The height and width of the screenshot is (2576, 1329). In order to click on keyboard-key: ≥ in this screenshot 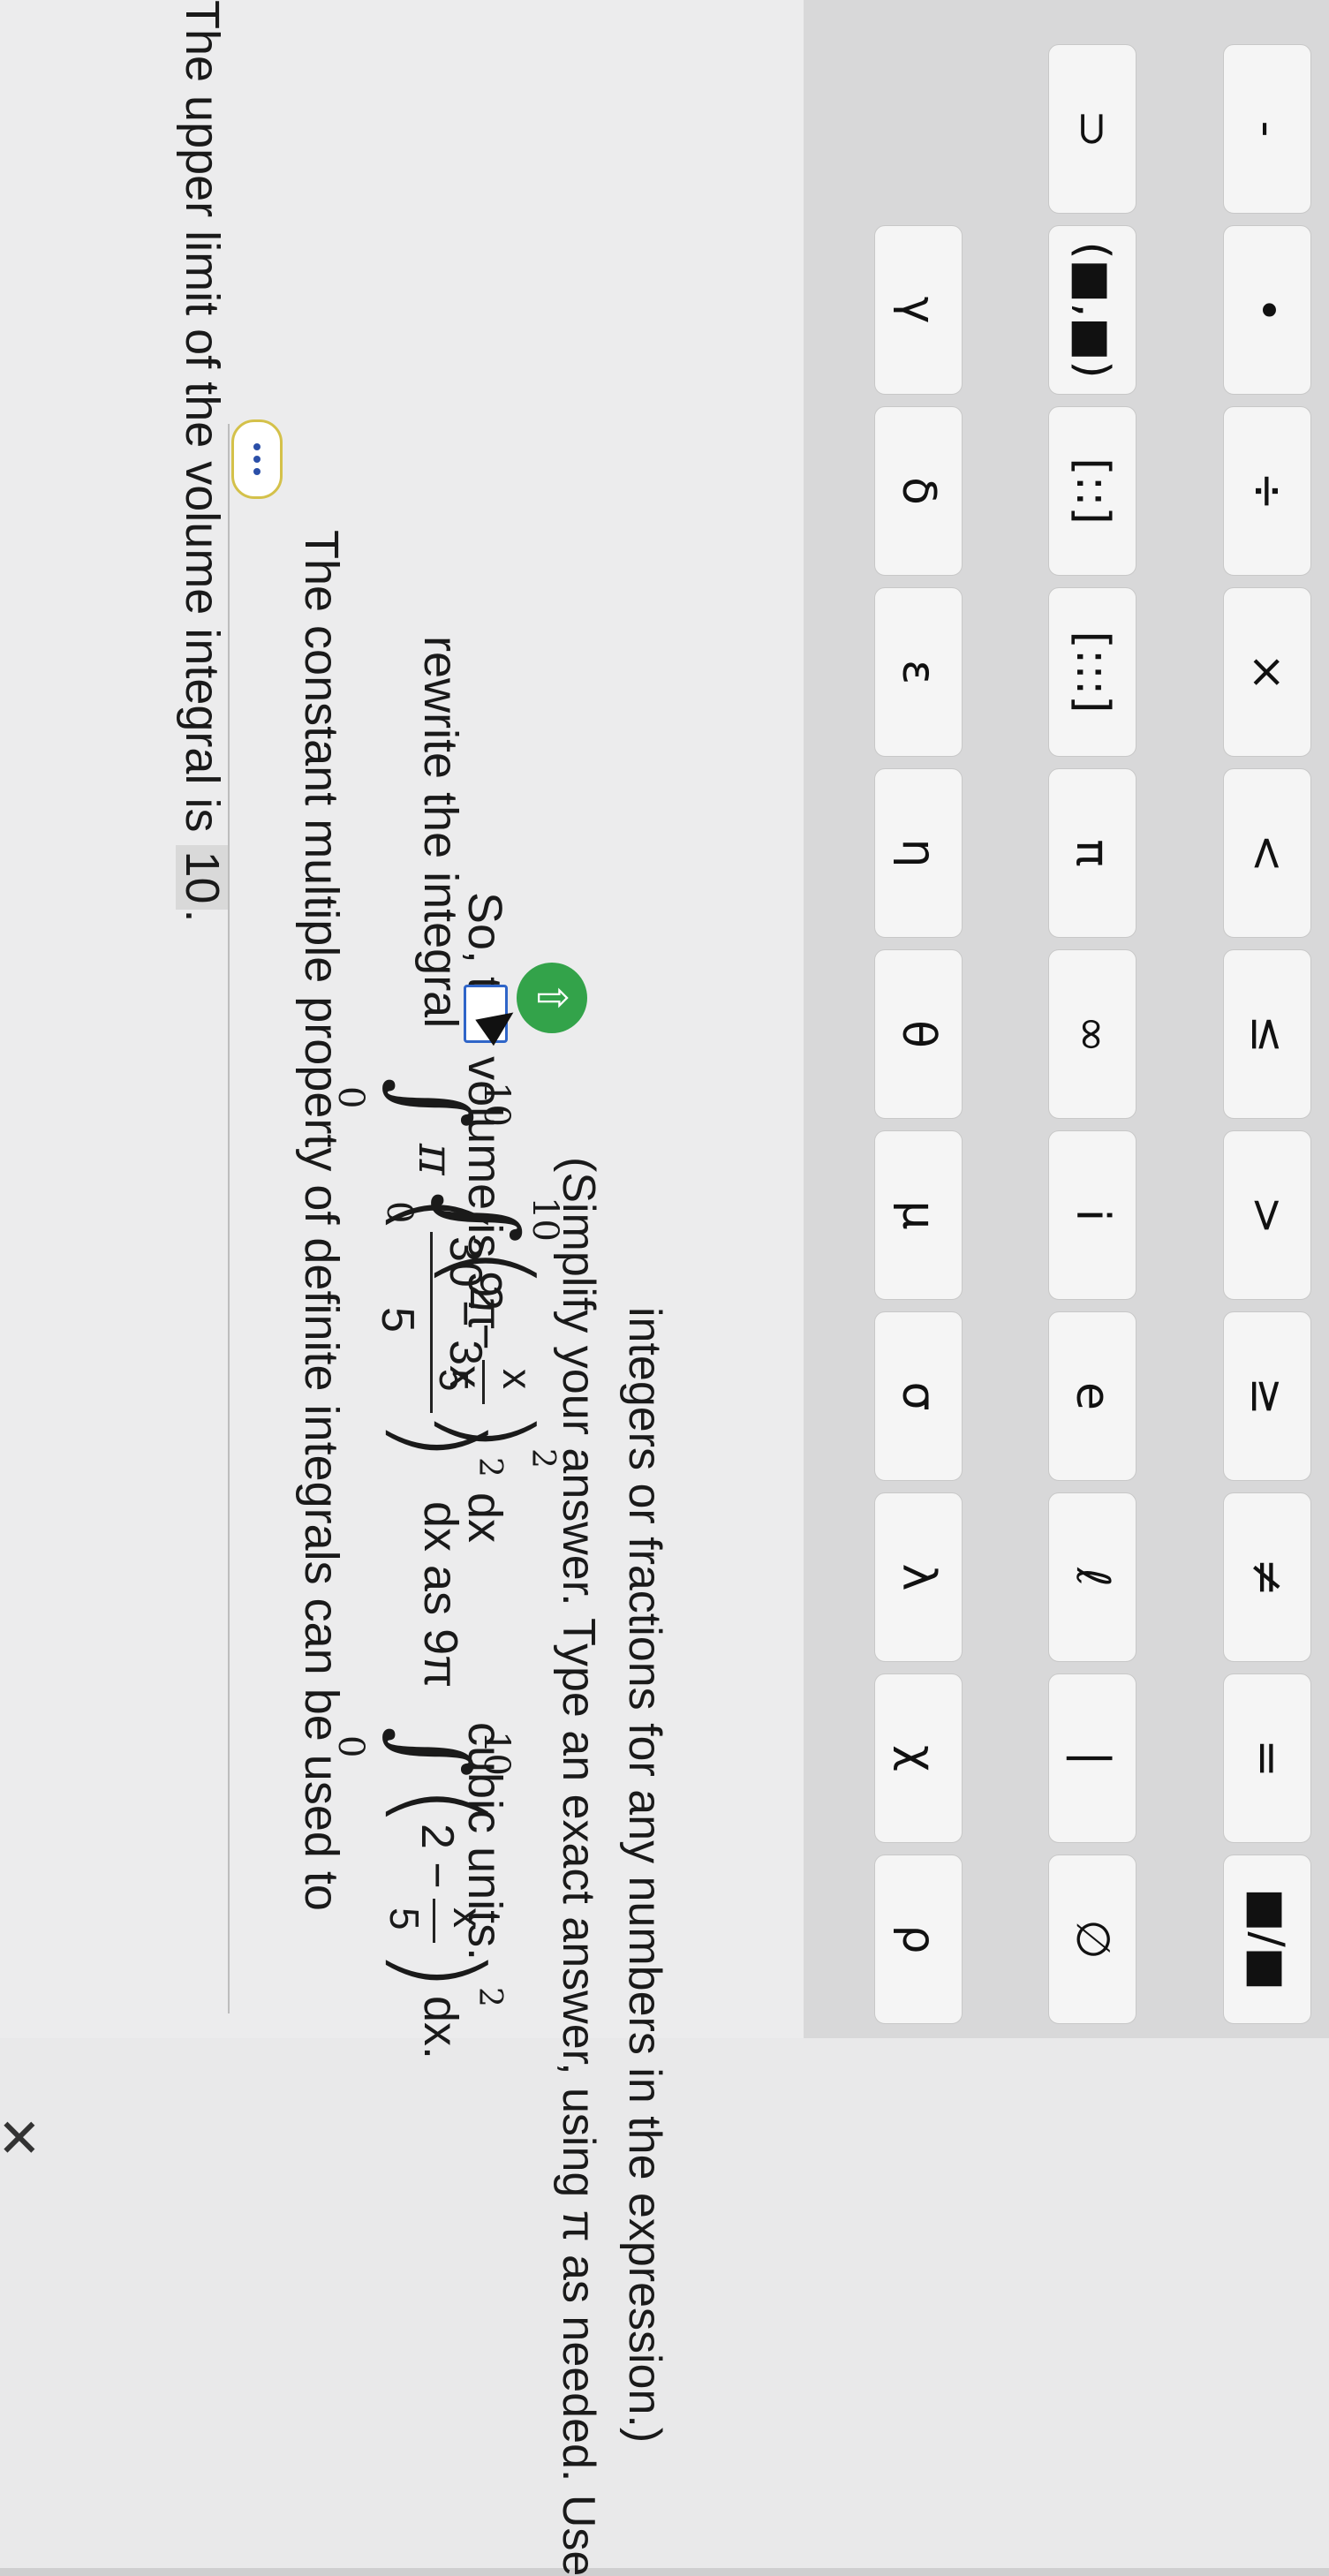, I will do `click(1267, 1396)`.